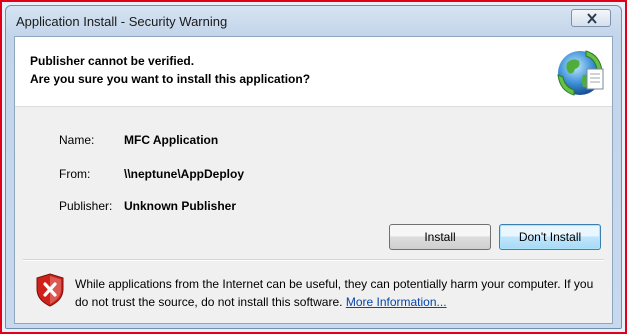  Describe the element at coordinates (122, 21) in the screenshot. I see `window-title: Application Install - Security Warning` at that location.